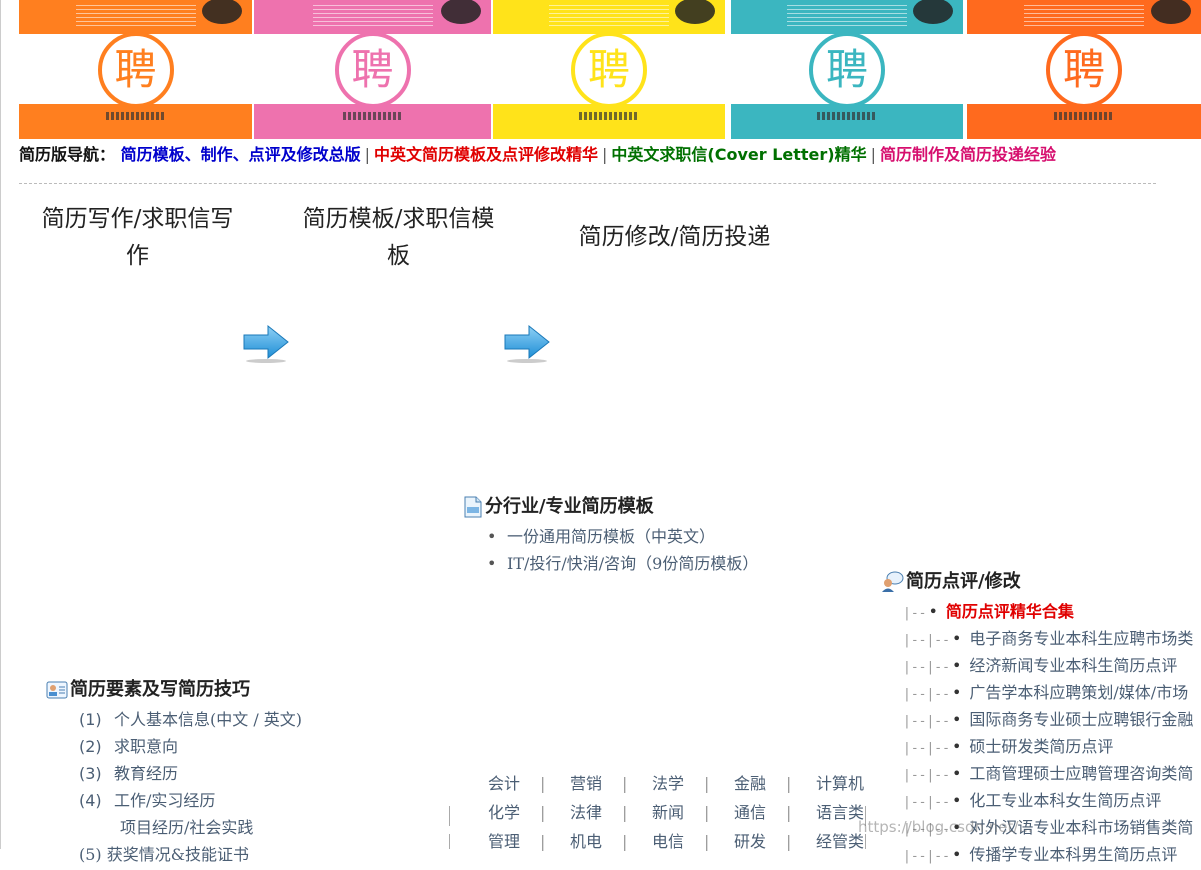 Image resolution: width=1201 pixels, height=870 pixels. I want to click on industry-link: 法学, so click(678, 783).